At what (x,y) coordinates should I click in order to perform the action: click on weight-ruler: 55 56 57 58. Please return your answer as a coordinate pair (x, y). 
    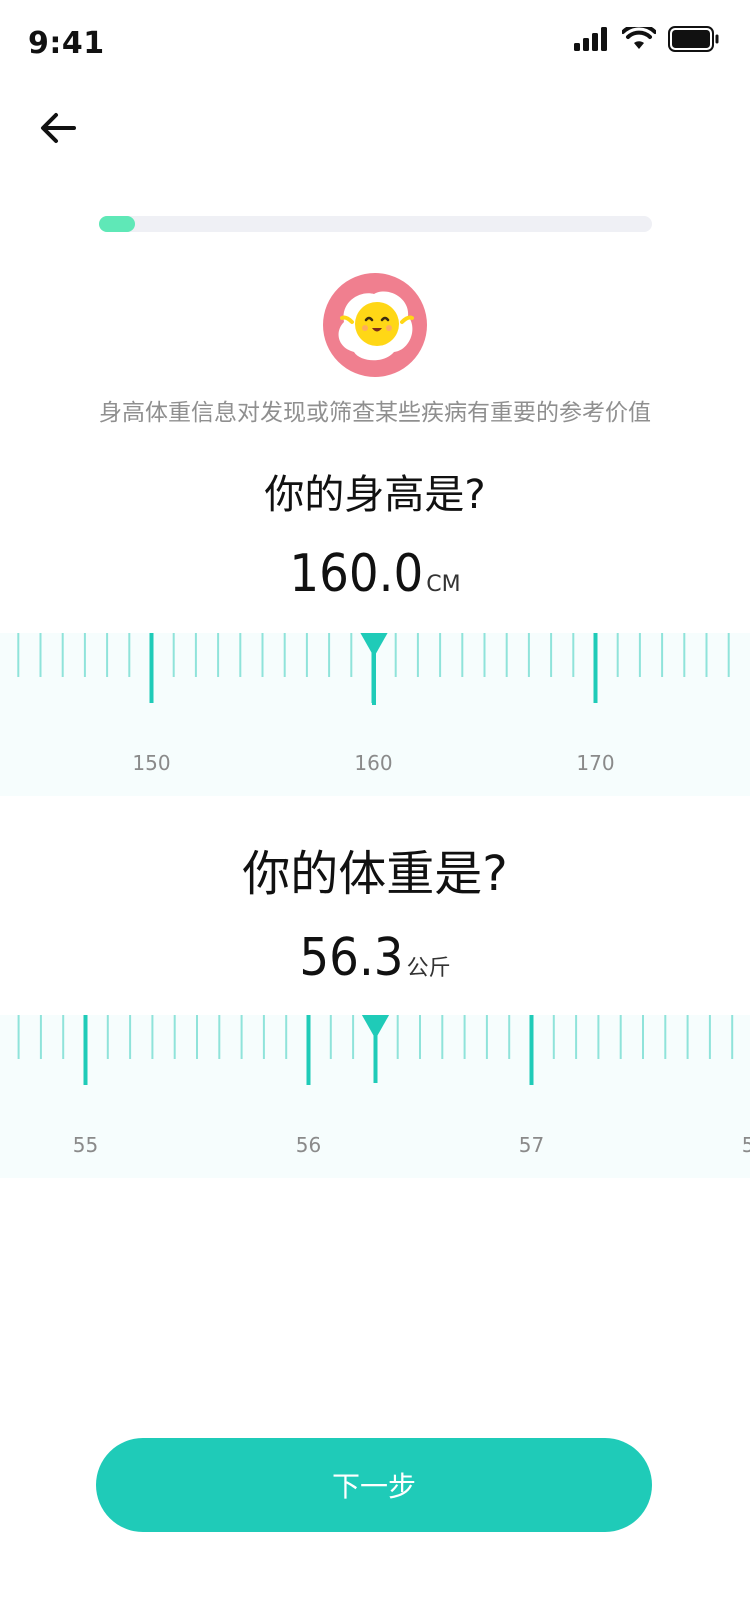
    Looking at the image, I should click on (375, 1096).